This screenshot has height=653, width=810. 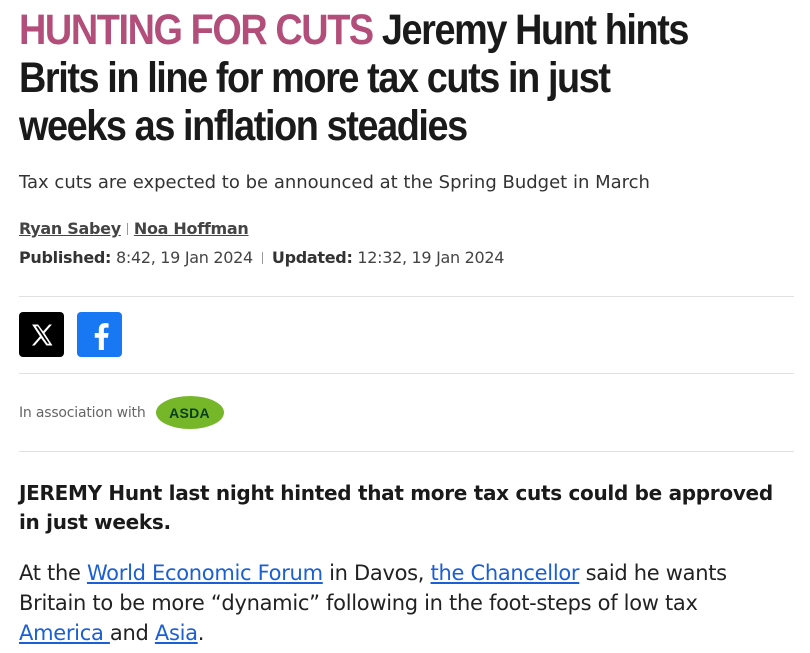 What do you see at coordinates (196, 30) in the screenshot?
I see `headline-kicker: HUNTING FOR CUTS` at bounding box center [196, 30].